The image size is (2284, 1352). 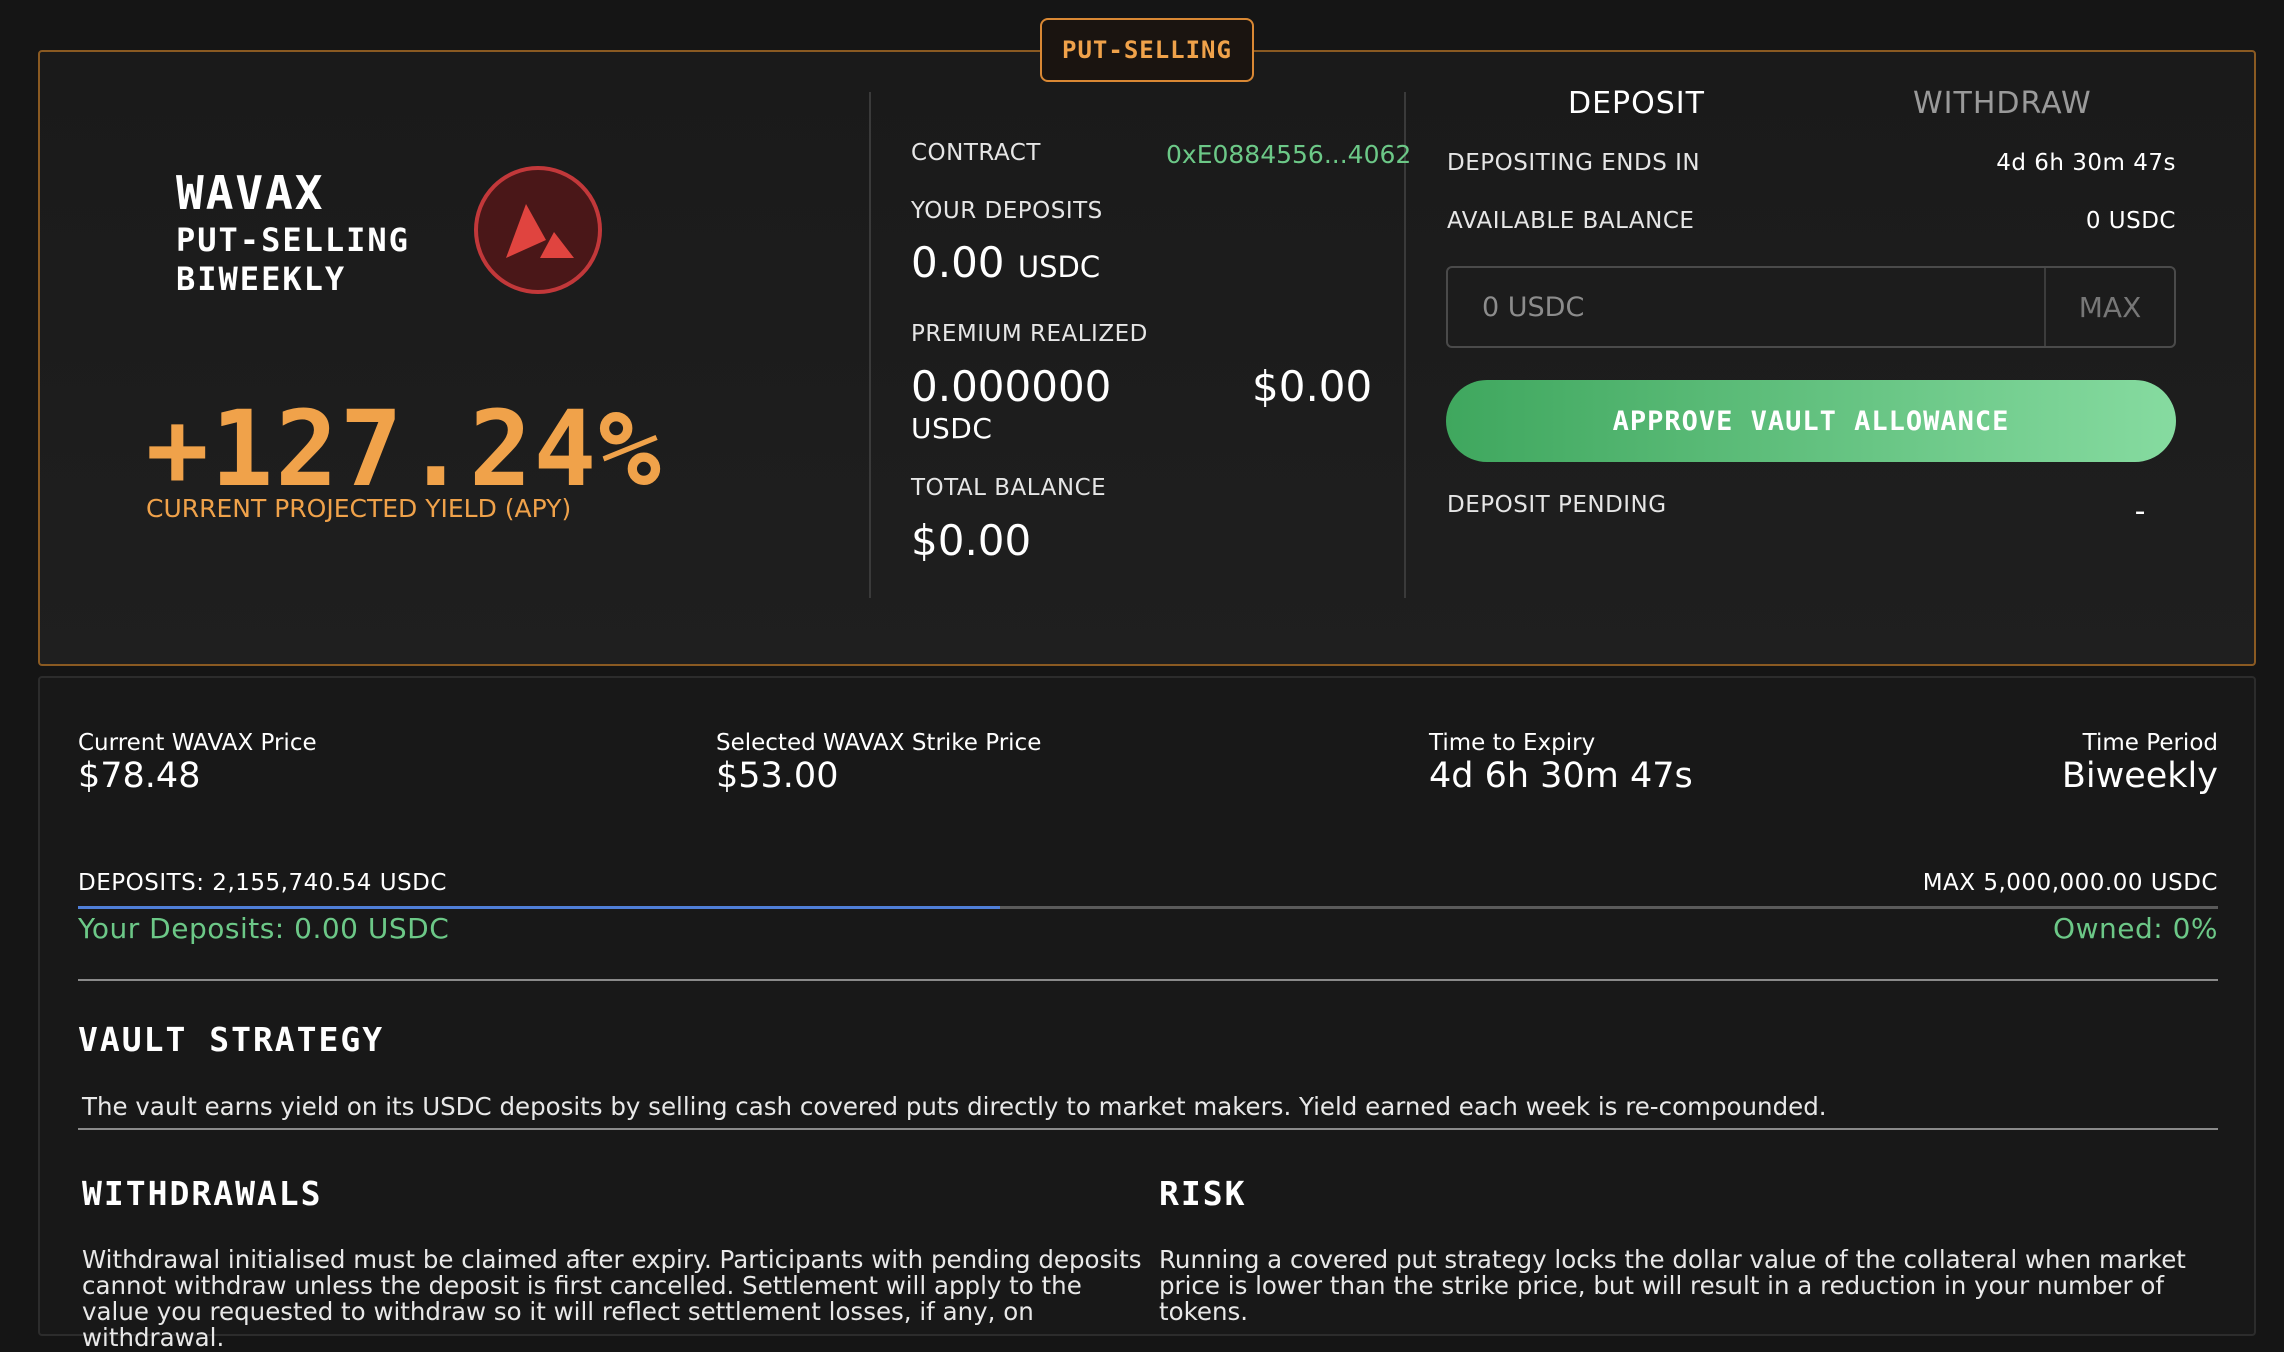 What do you see at coordinates (2002, 103) in the screenshot?
I see `tab-withdraw: WITHDRAW` at bounding box center [2002, 103].